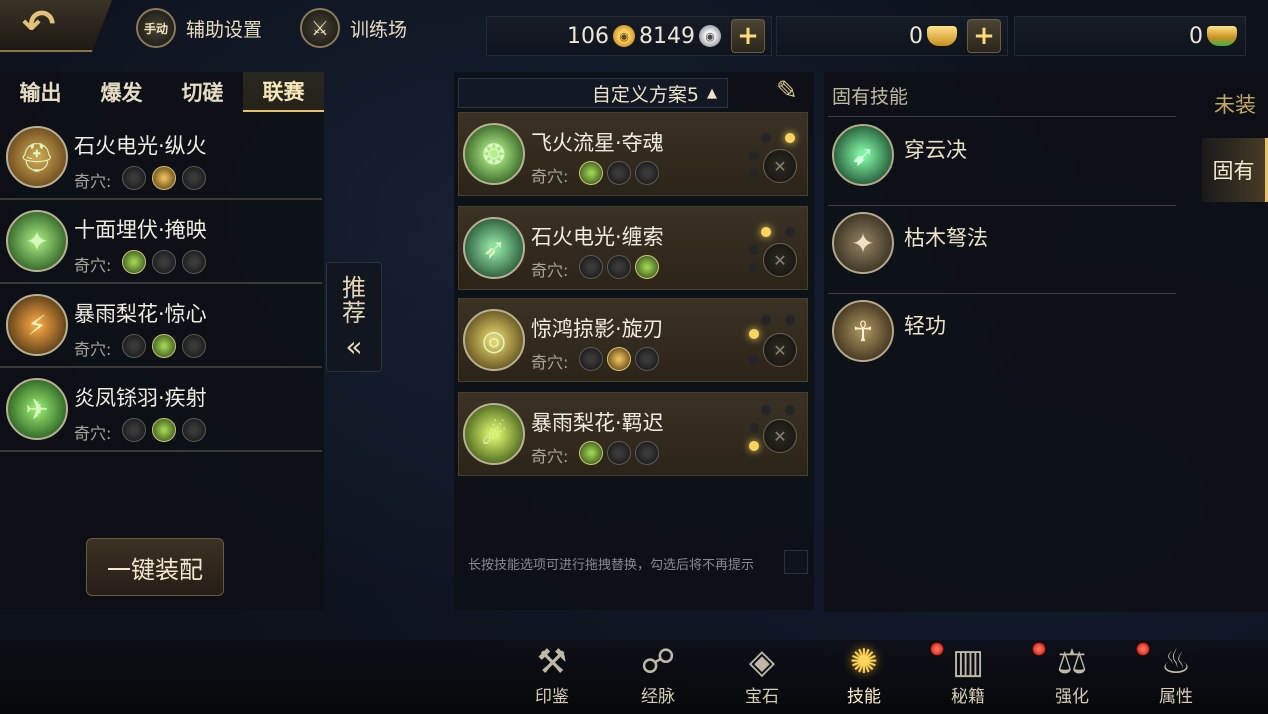 The width and height of the screenshot is (1268, 714). I want to click on caret-up-icon: ▲, so click(712, 93).